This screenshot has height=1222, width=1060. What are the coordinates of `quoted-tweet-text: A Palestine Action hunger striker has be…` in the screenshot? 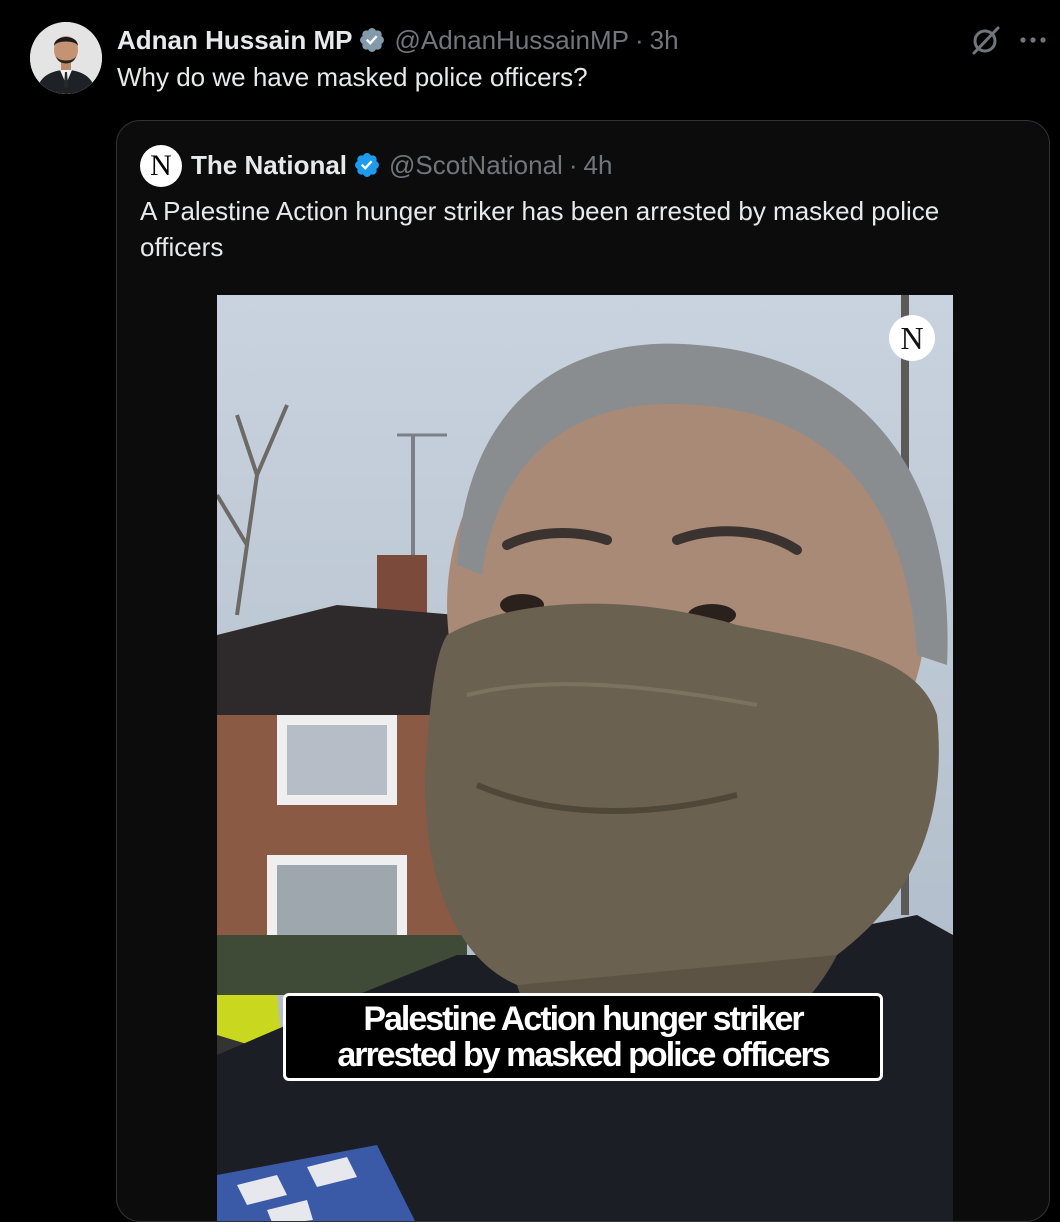 It's located at (540, 229).